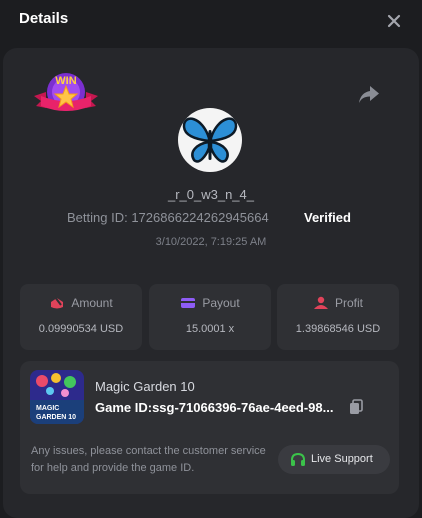 This screenshot has width=422, height=518. Describe the element at coordinates (338, 329) in the screenshot. I see `stat-profit-value: 1.39868546 USD` at that location.